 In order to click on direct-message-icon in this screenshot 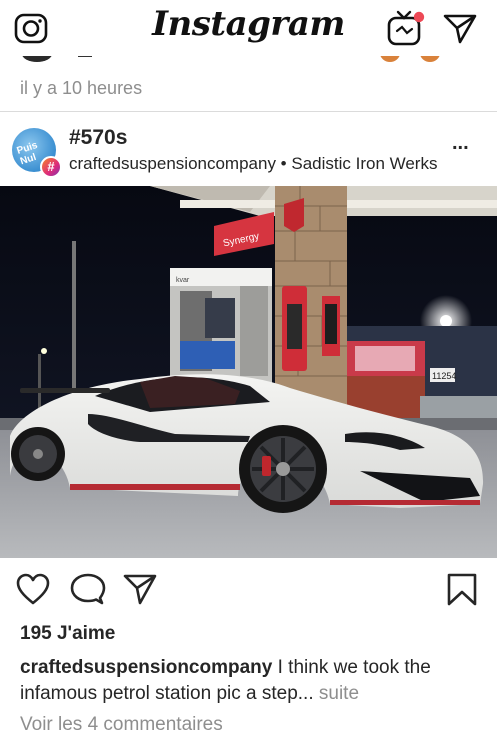, I will do `click(460, 28)`.